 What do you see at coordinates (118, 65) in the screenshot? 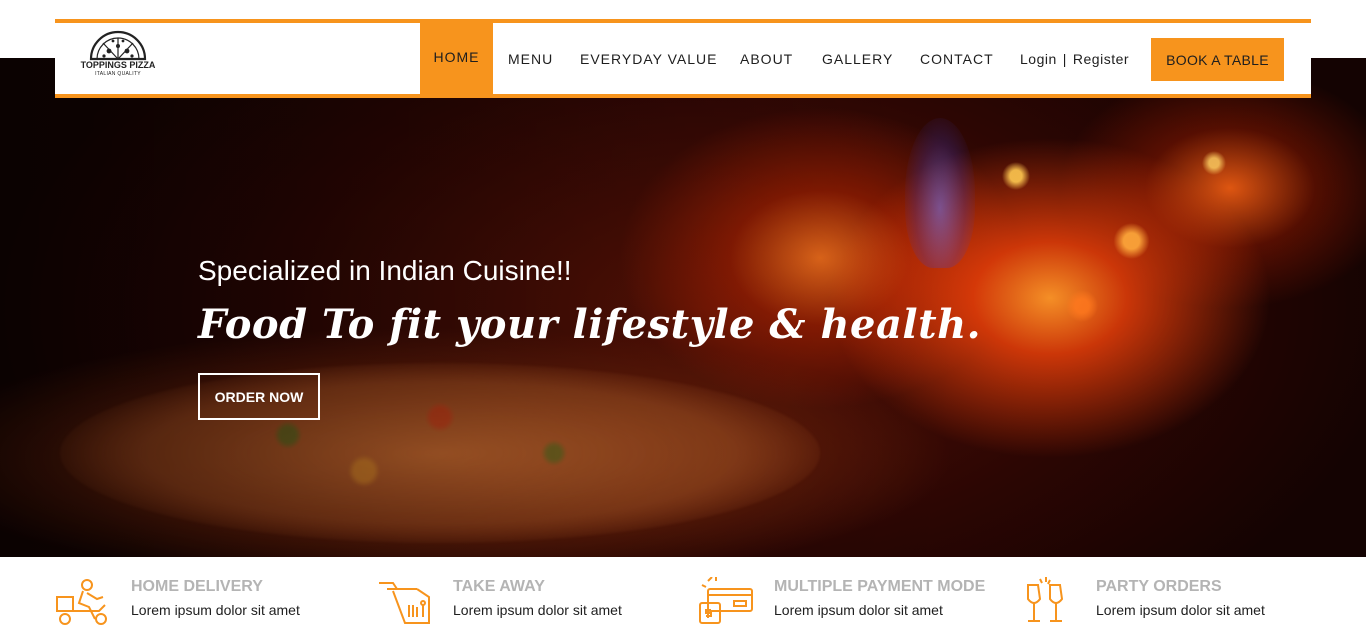
I see `brand-name: TOPPINGS PIZZA` at bounding box center [118, 65].